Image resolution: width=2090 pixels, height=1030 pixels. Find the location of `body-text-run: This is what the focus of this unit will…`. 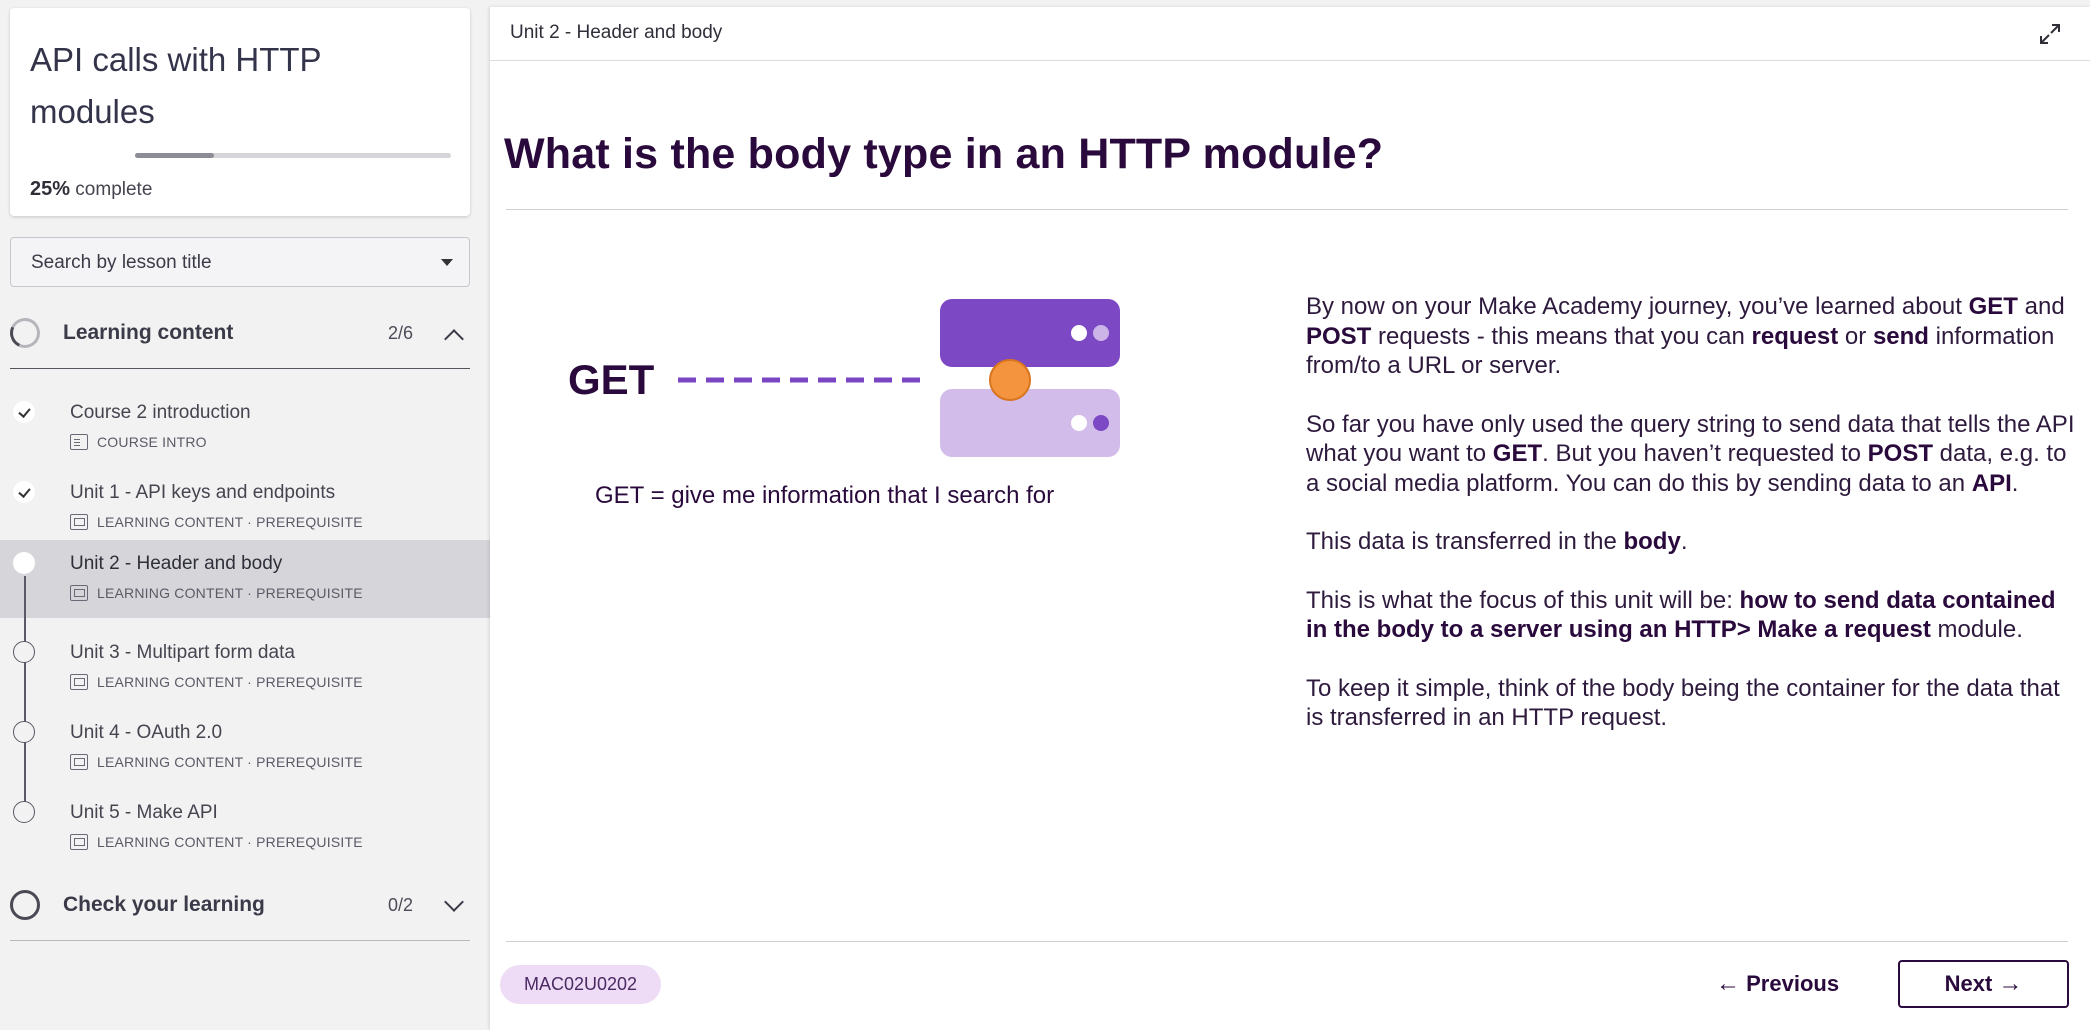

body-text-run: This is what the focus of this unit will… is located at coordinates (1523, 600).